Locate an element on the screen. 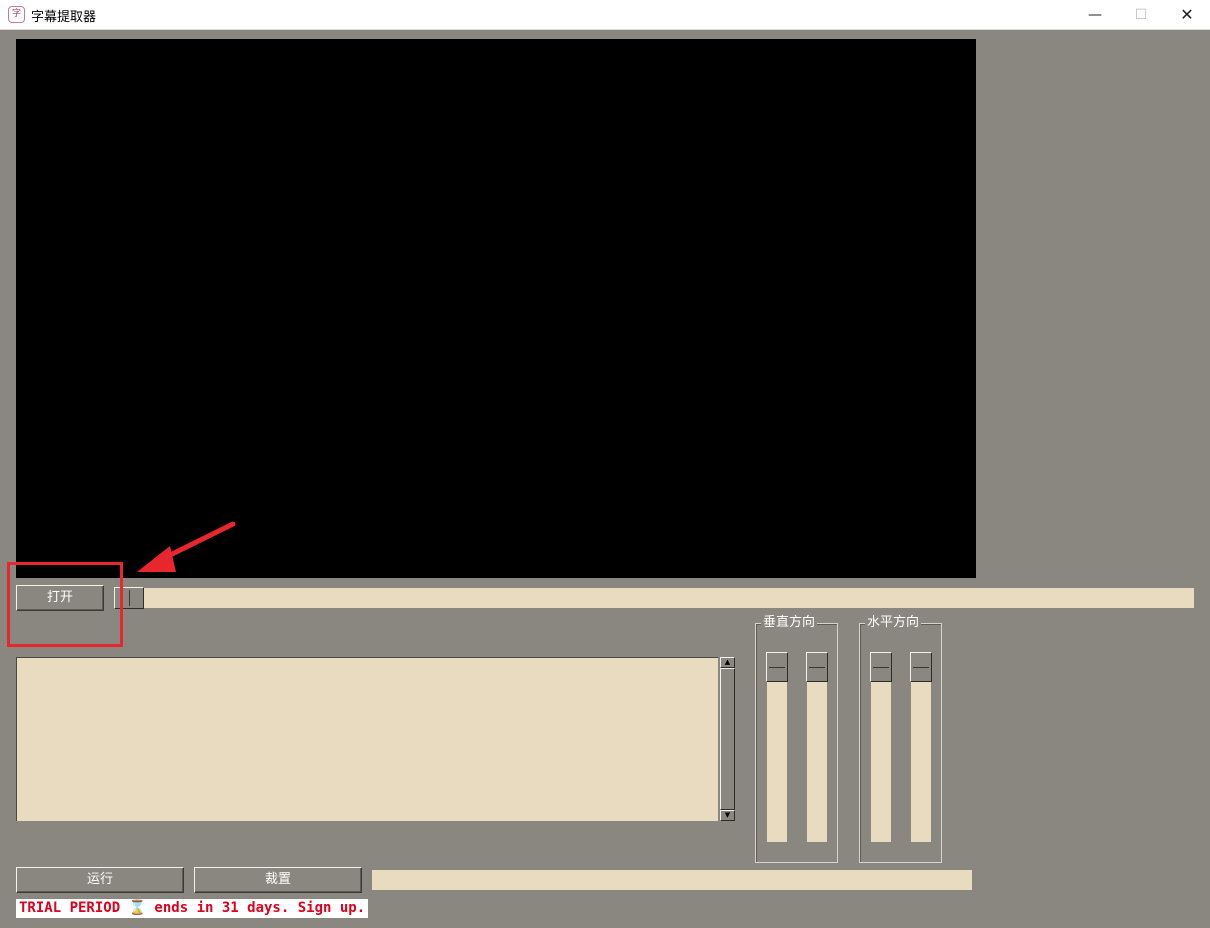  trial-notice: TRIAL PERIOD ⌛ ends in 31 days. Sign up. is located at coordinates (192, 908).